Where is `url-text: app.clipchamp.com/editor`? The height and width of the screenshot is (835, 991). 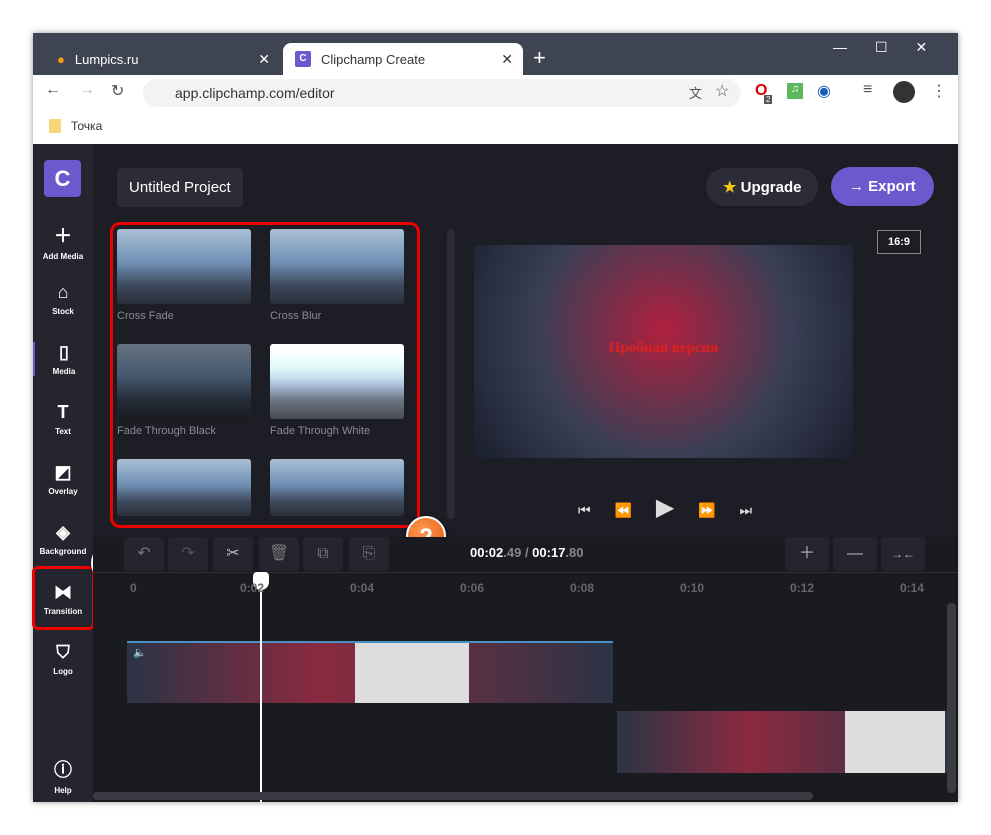 url-text: app.clipchamp.com/editor is located at coordinates (255, 93).